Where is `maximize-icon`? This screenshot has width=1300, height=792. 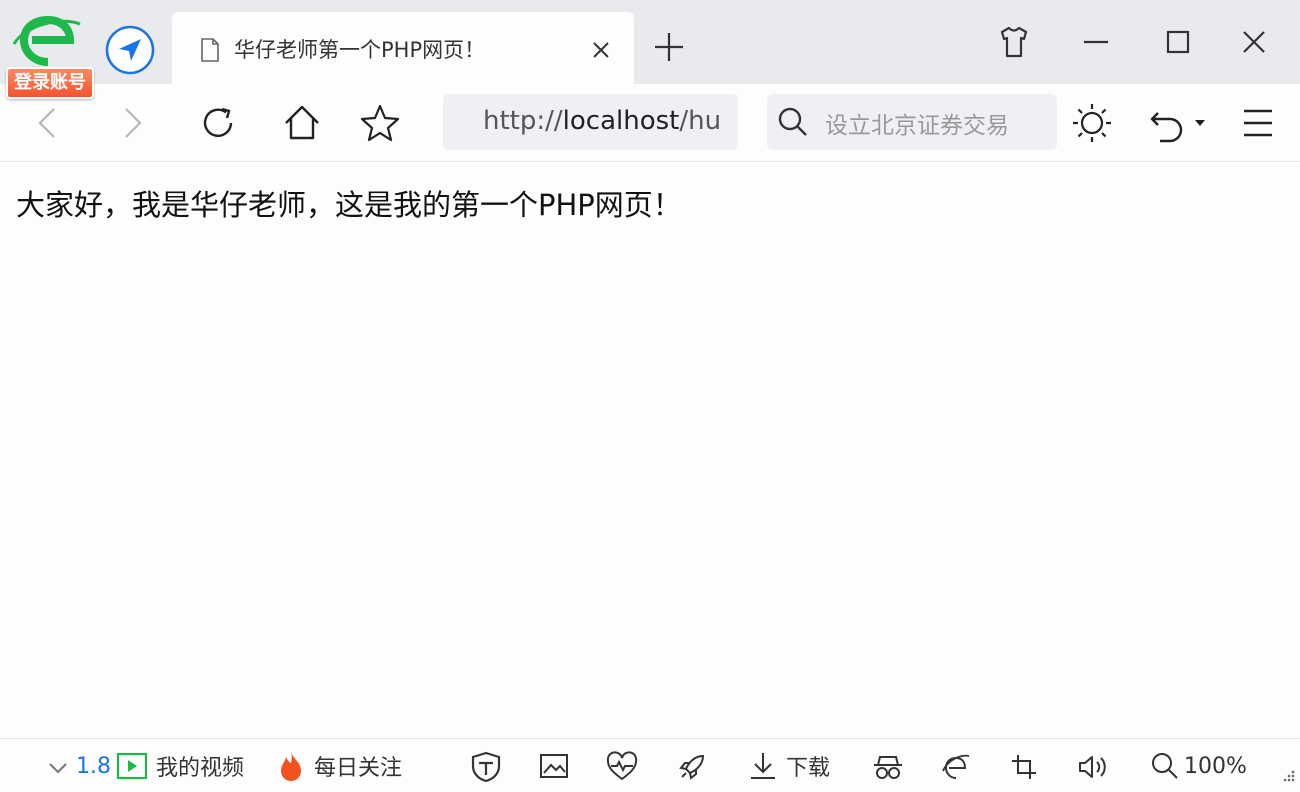
maximize-icon is located at coordinates (1178, 42).